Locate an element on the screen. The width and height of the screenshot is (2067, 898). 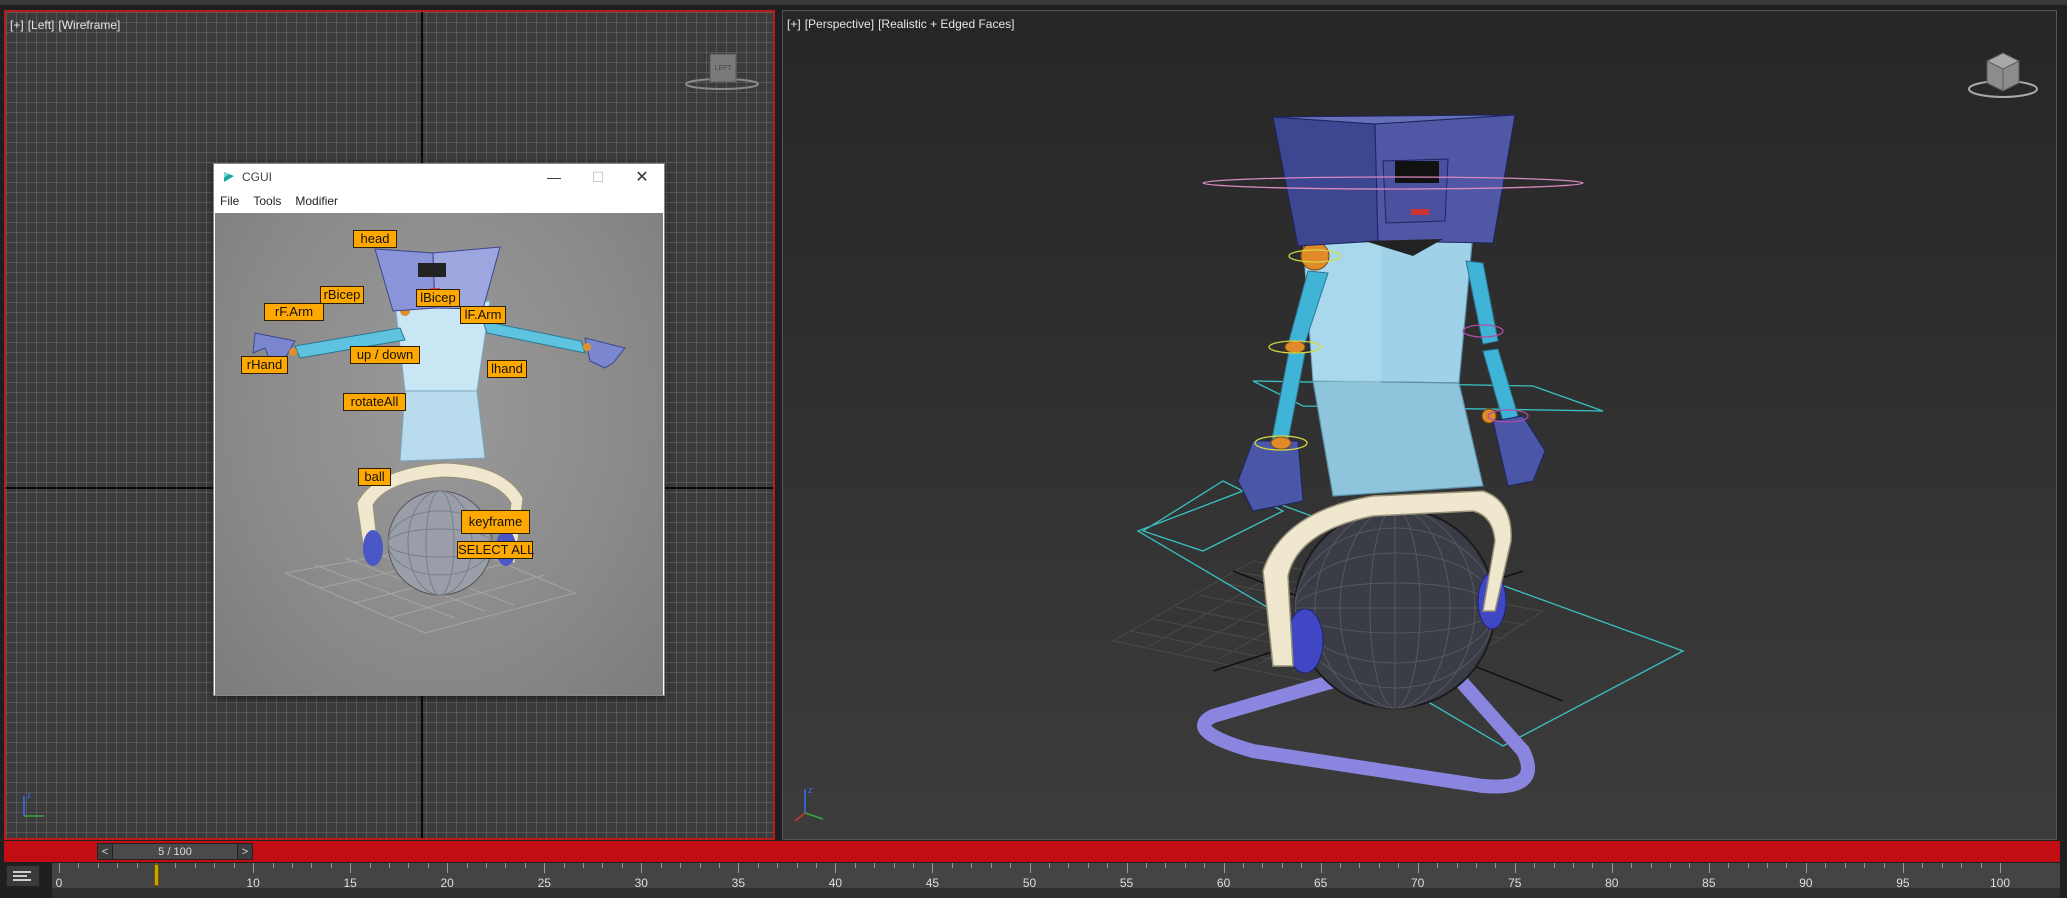
head-mesh is located at coordinates (1394, 185).